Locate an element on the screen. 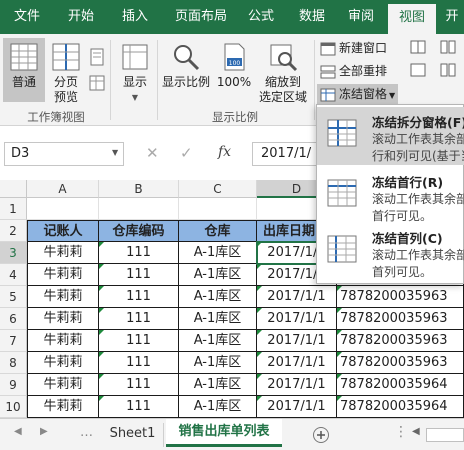  horizontal-scroll-handle-icon: ⋮ is located at coordinates (401, 432).